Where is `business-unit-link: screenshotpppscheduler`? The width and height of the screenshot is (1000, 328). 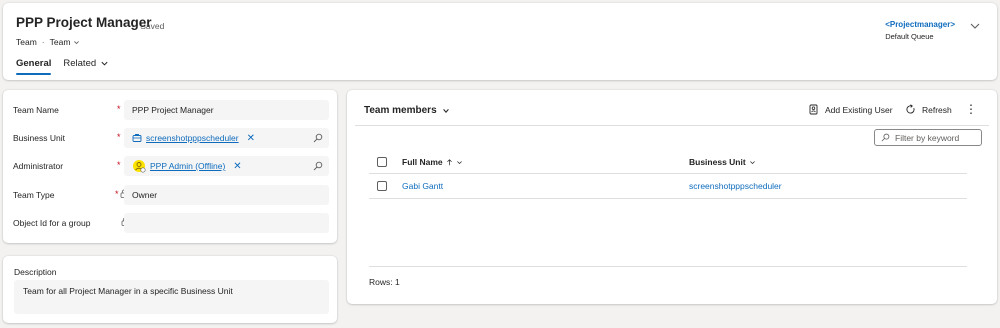
business-unit-link: screenshotpppscheduler is located at coordinates (192, 138).